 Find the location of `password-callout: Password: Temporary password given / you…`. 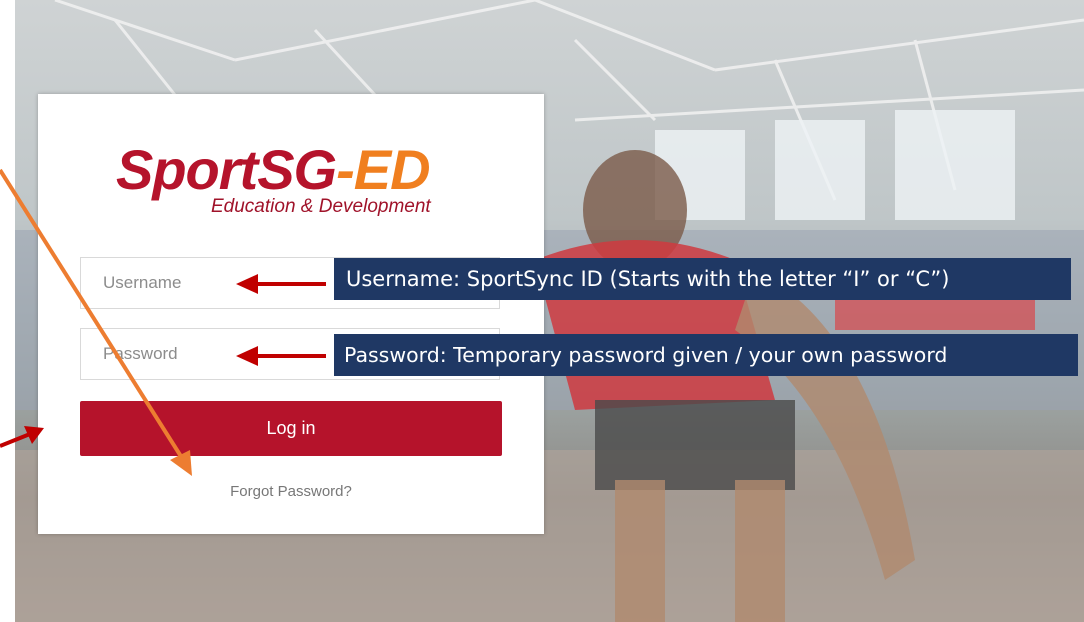

password-callout: Password: Temporary password given / you… is located at coordinates (706, 355).